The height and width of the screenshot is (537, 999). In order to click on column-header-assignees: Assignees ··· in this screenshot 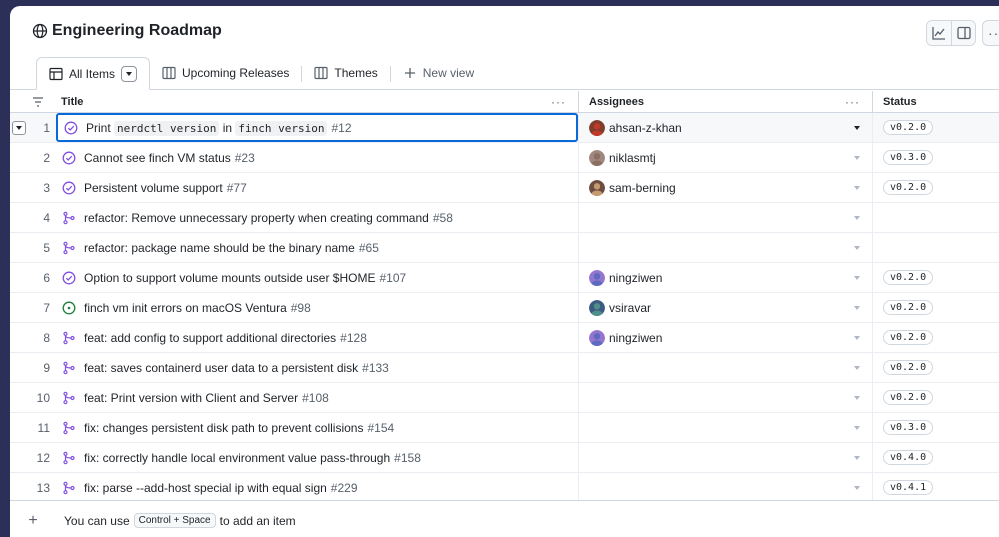, I will do `click(725, 101)`.